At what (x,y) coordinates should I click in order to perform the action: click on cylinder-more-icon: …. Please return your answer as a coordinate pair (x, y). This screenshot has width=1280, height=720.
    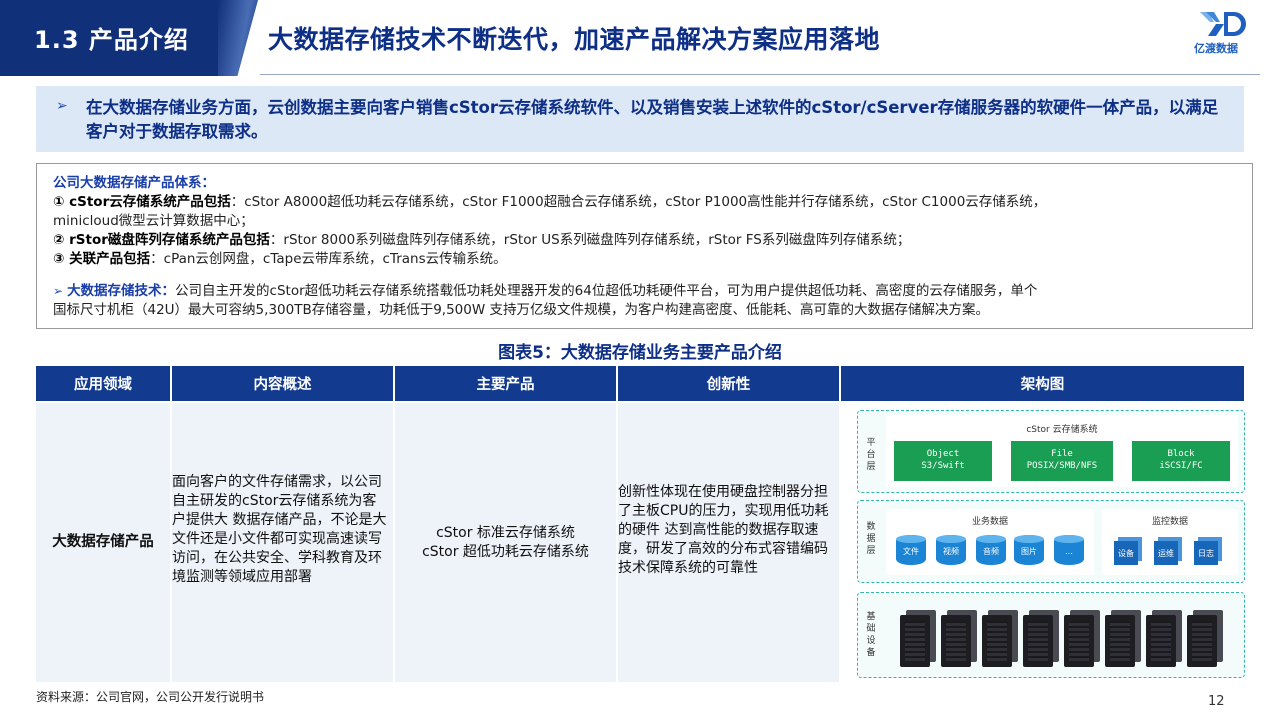
    Looking at the image, I should click on (1069, 550).